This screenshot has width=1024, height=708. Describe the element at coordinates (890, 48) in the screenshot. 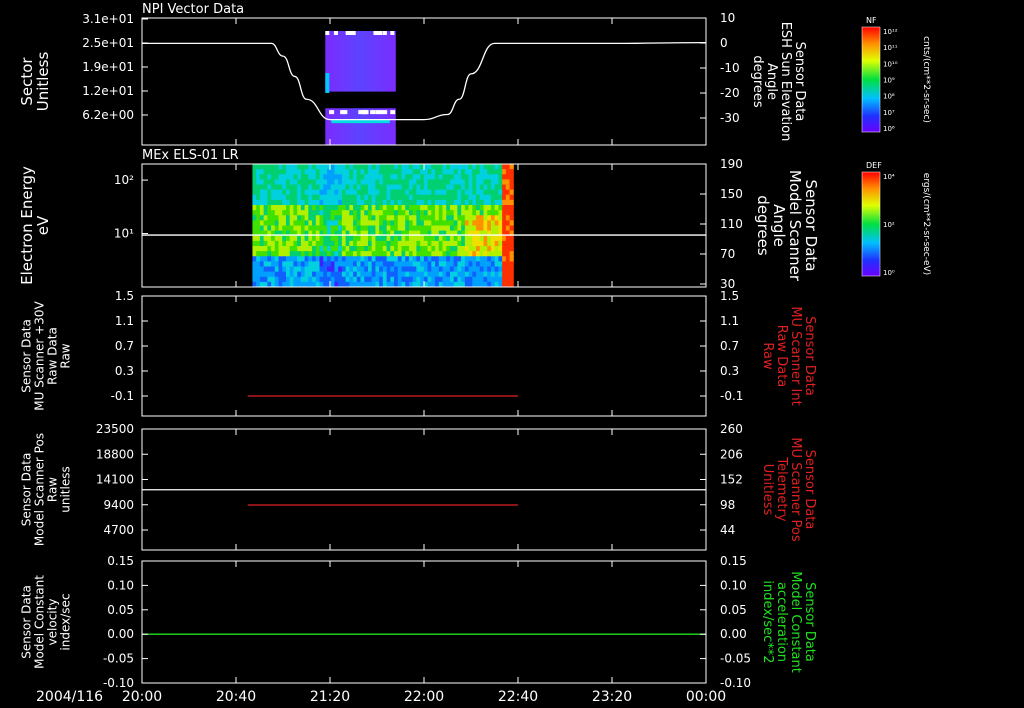

I see `colorbar-tick-label: 10¹¹` at that location.